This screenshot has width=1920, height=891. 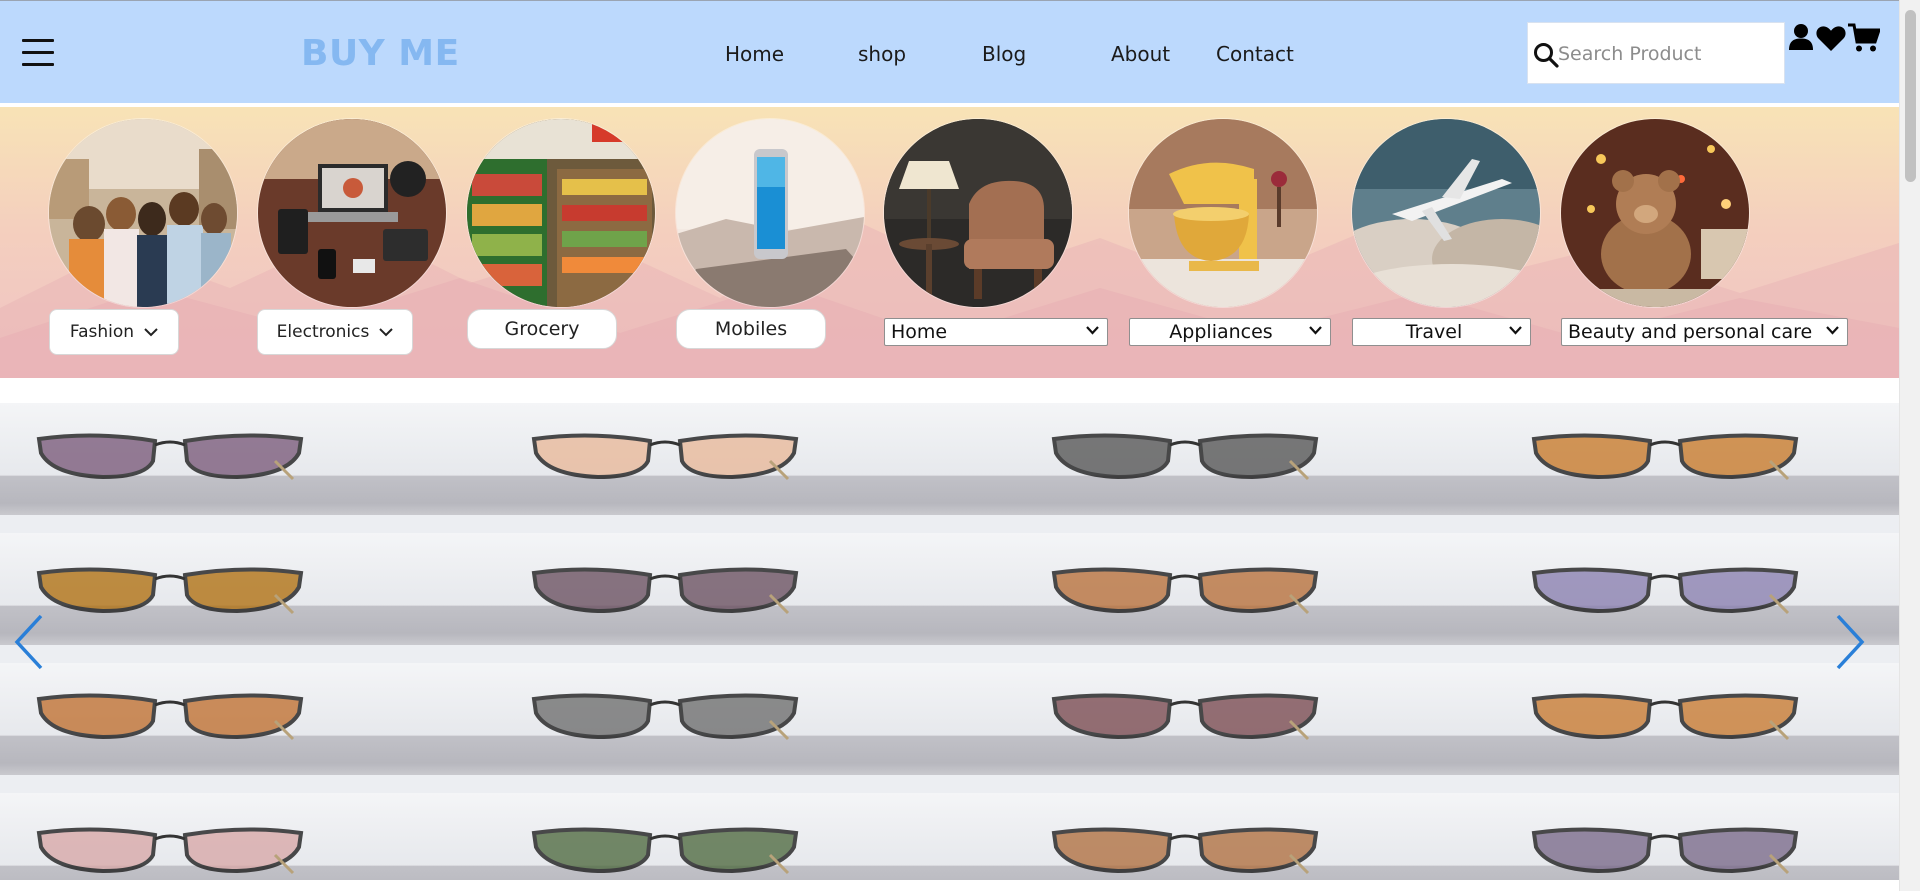 I want to click on chevron-left-icon, so click(x=29, y=642).